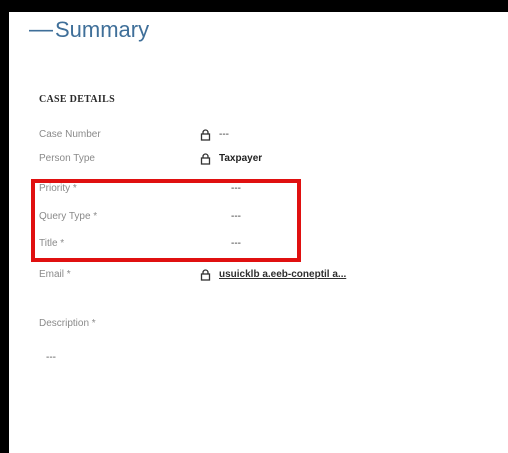 Image resolution: width=508 pixels, height=453 pixels. What do you see at coordinates (70, 134) in the screenshot?
I see `case-number-label: Case Number` at bounding box center [70, 134].